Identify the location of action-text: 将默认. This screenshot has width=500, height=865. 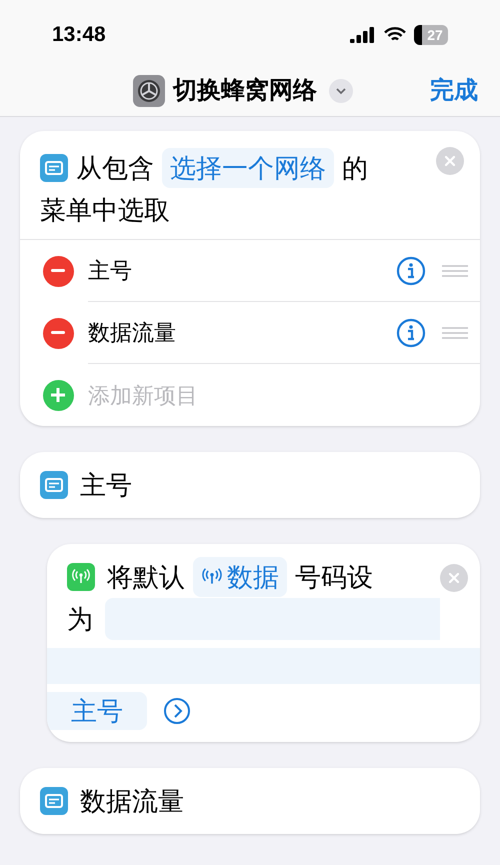
(146, 577).